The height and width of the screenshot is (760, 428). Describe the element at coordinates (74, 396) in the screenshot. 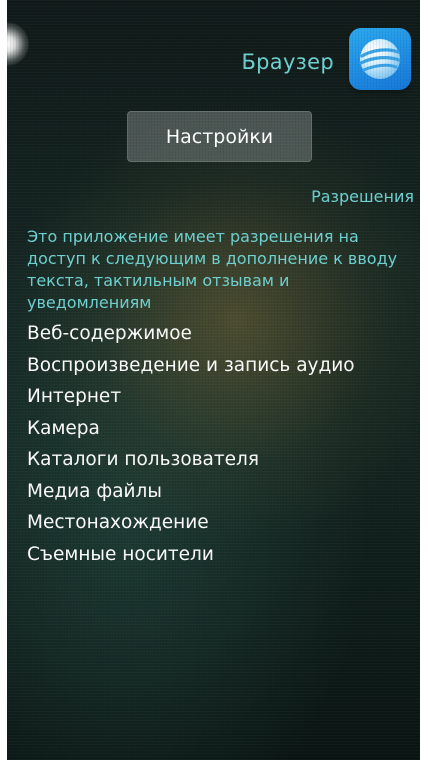

I see `permission-item-internet: Интернет` at that location.